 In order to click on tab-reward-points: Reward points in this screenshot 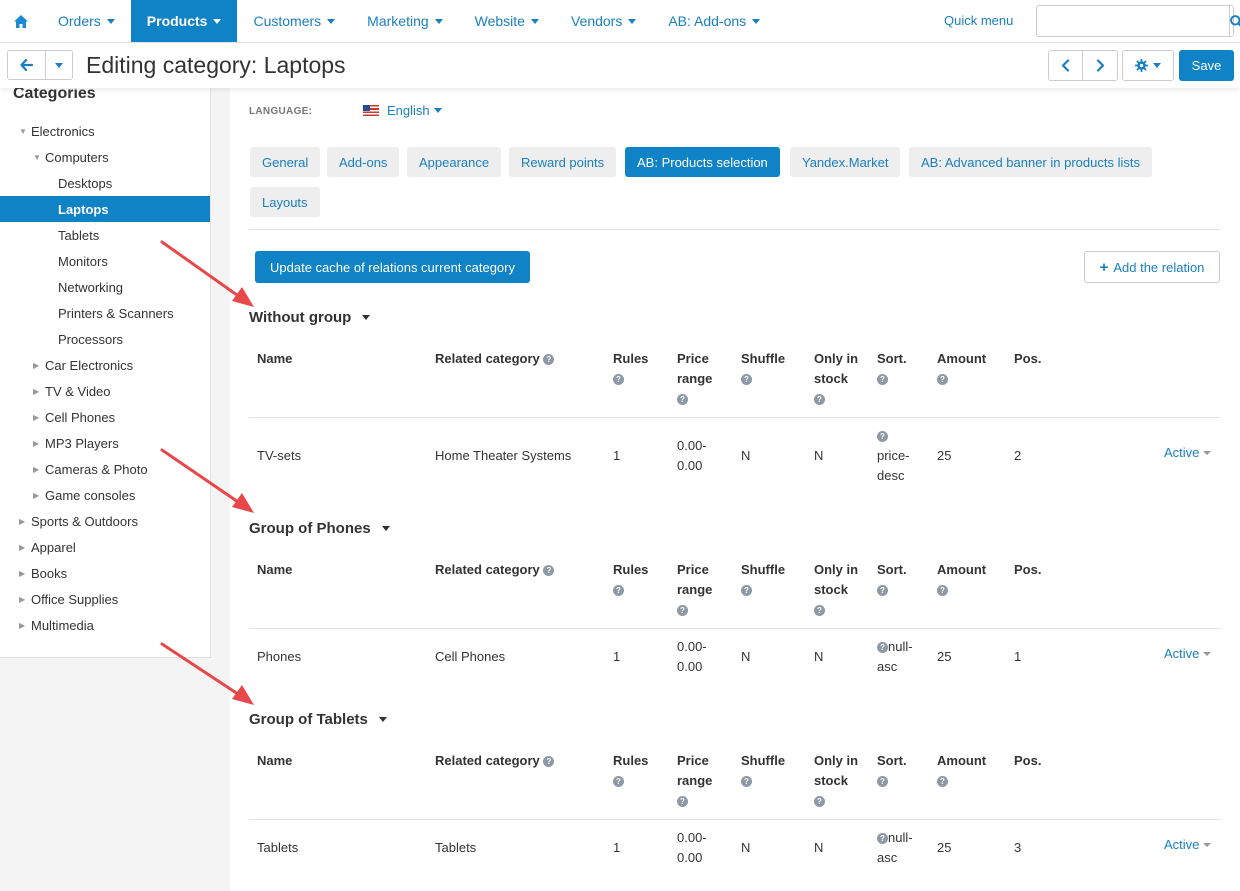, I will do `click(563, 162)`.